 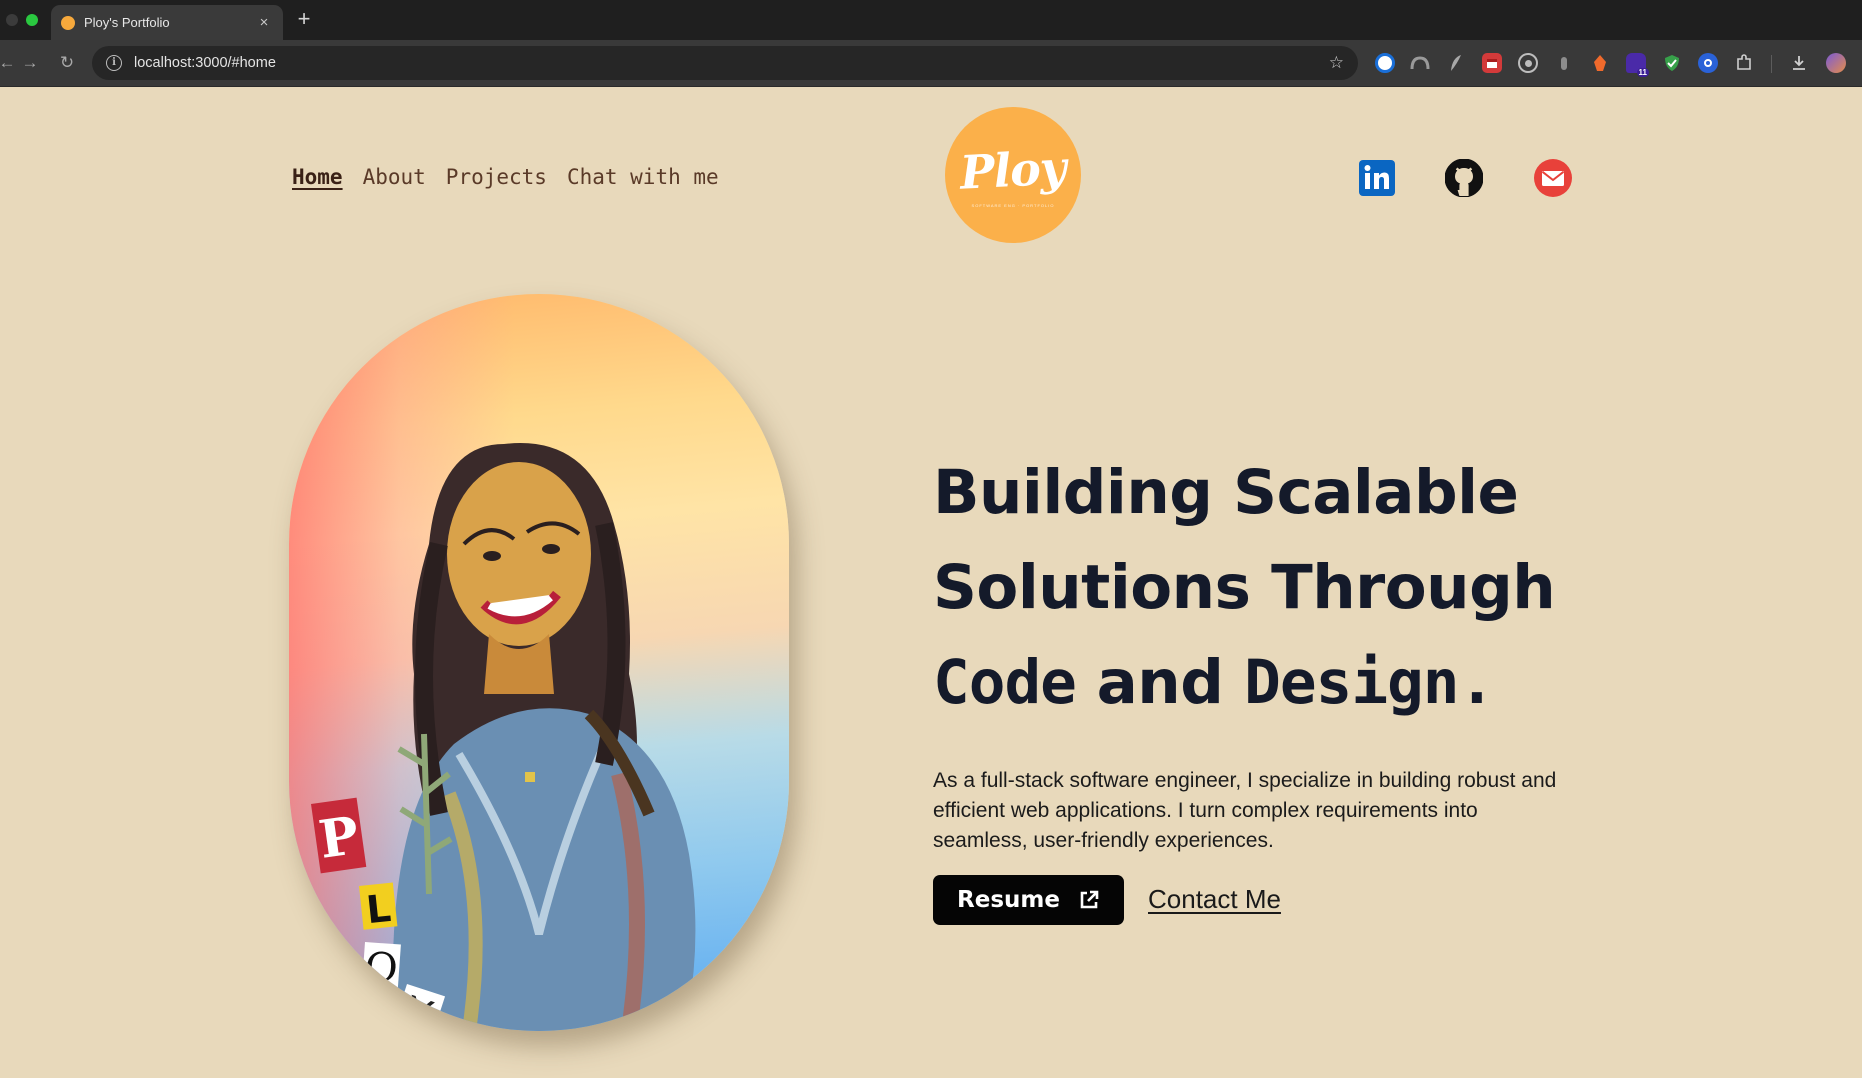 I want to click on contact-me-link: Contact Me, so click(x=1214, y=899).